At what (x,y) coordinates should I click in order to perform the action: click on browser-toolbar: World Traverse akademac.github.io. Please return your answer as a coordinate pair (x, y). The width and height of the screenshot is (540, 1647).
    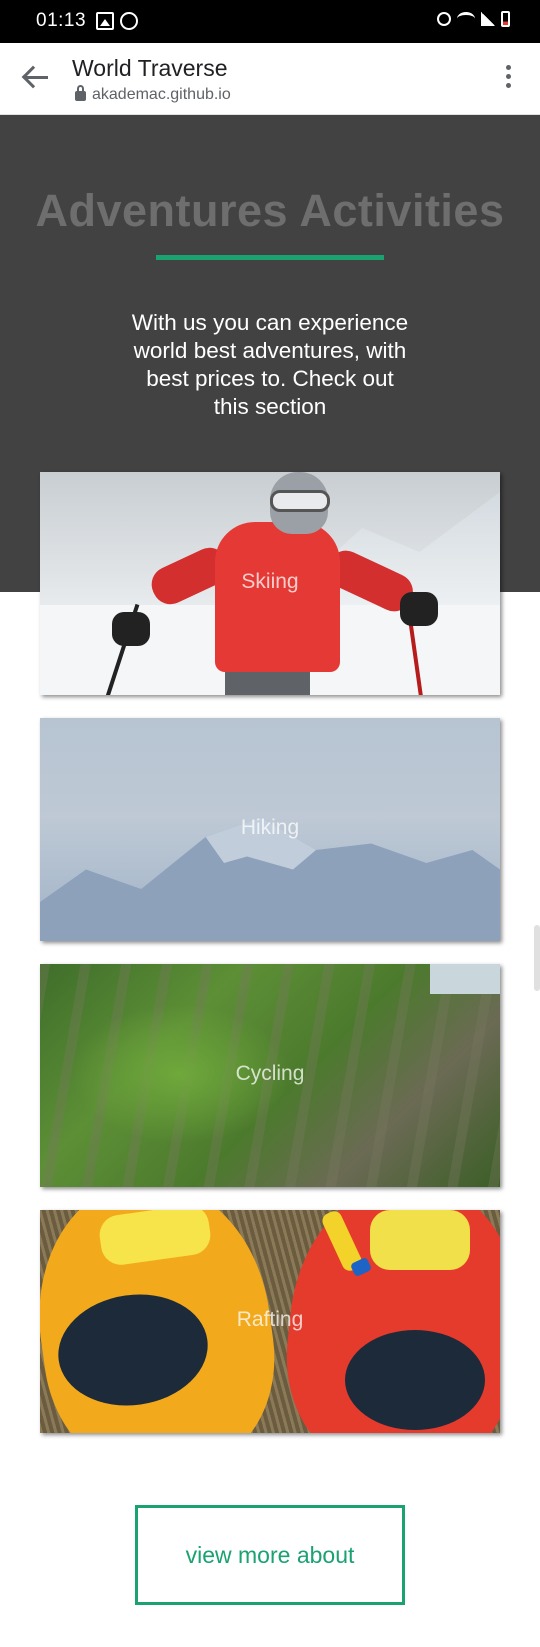
    Looking at the image, I should click on (270, 79).